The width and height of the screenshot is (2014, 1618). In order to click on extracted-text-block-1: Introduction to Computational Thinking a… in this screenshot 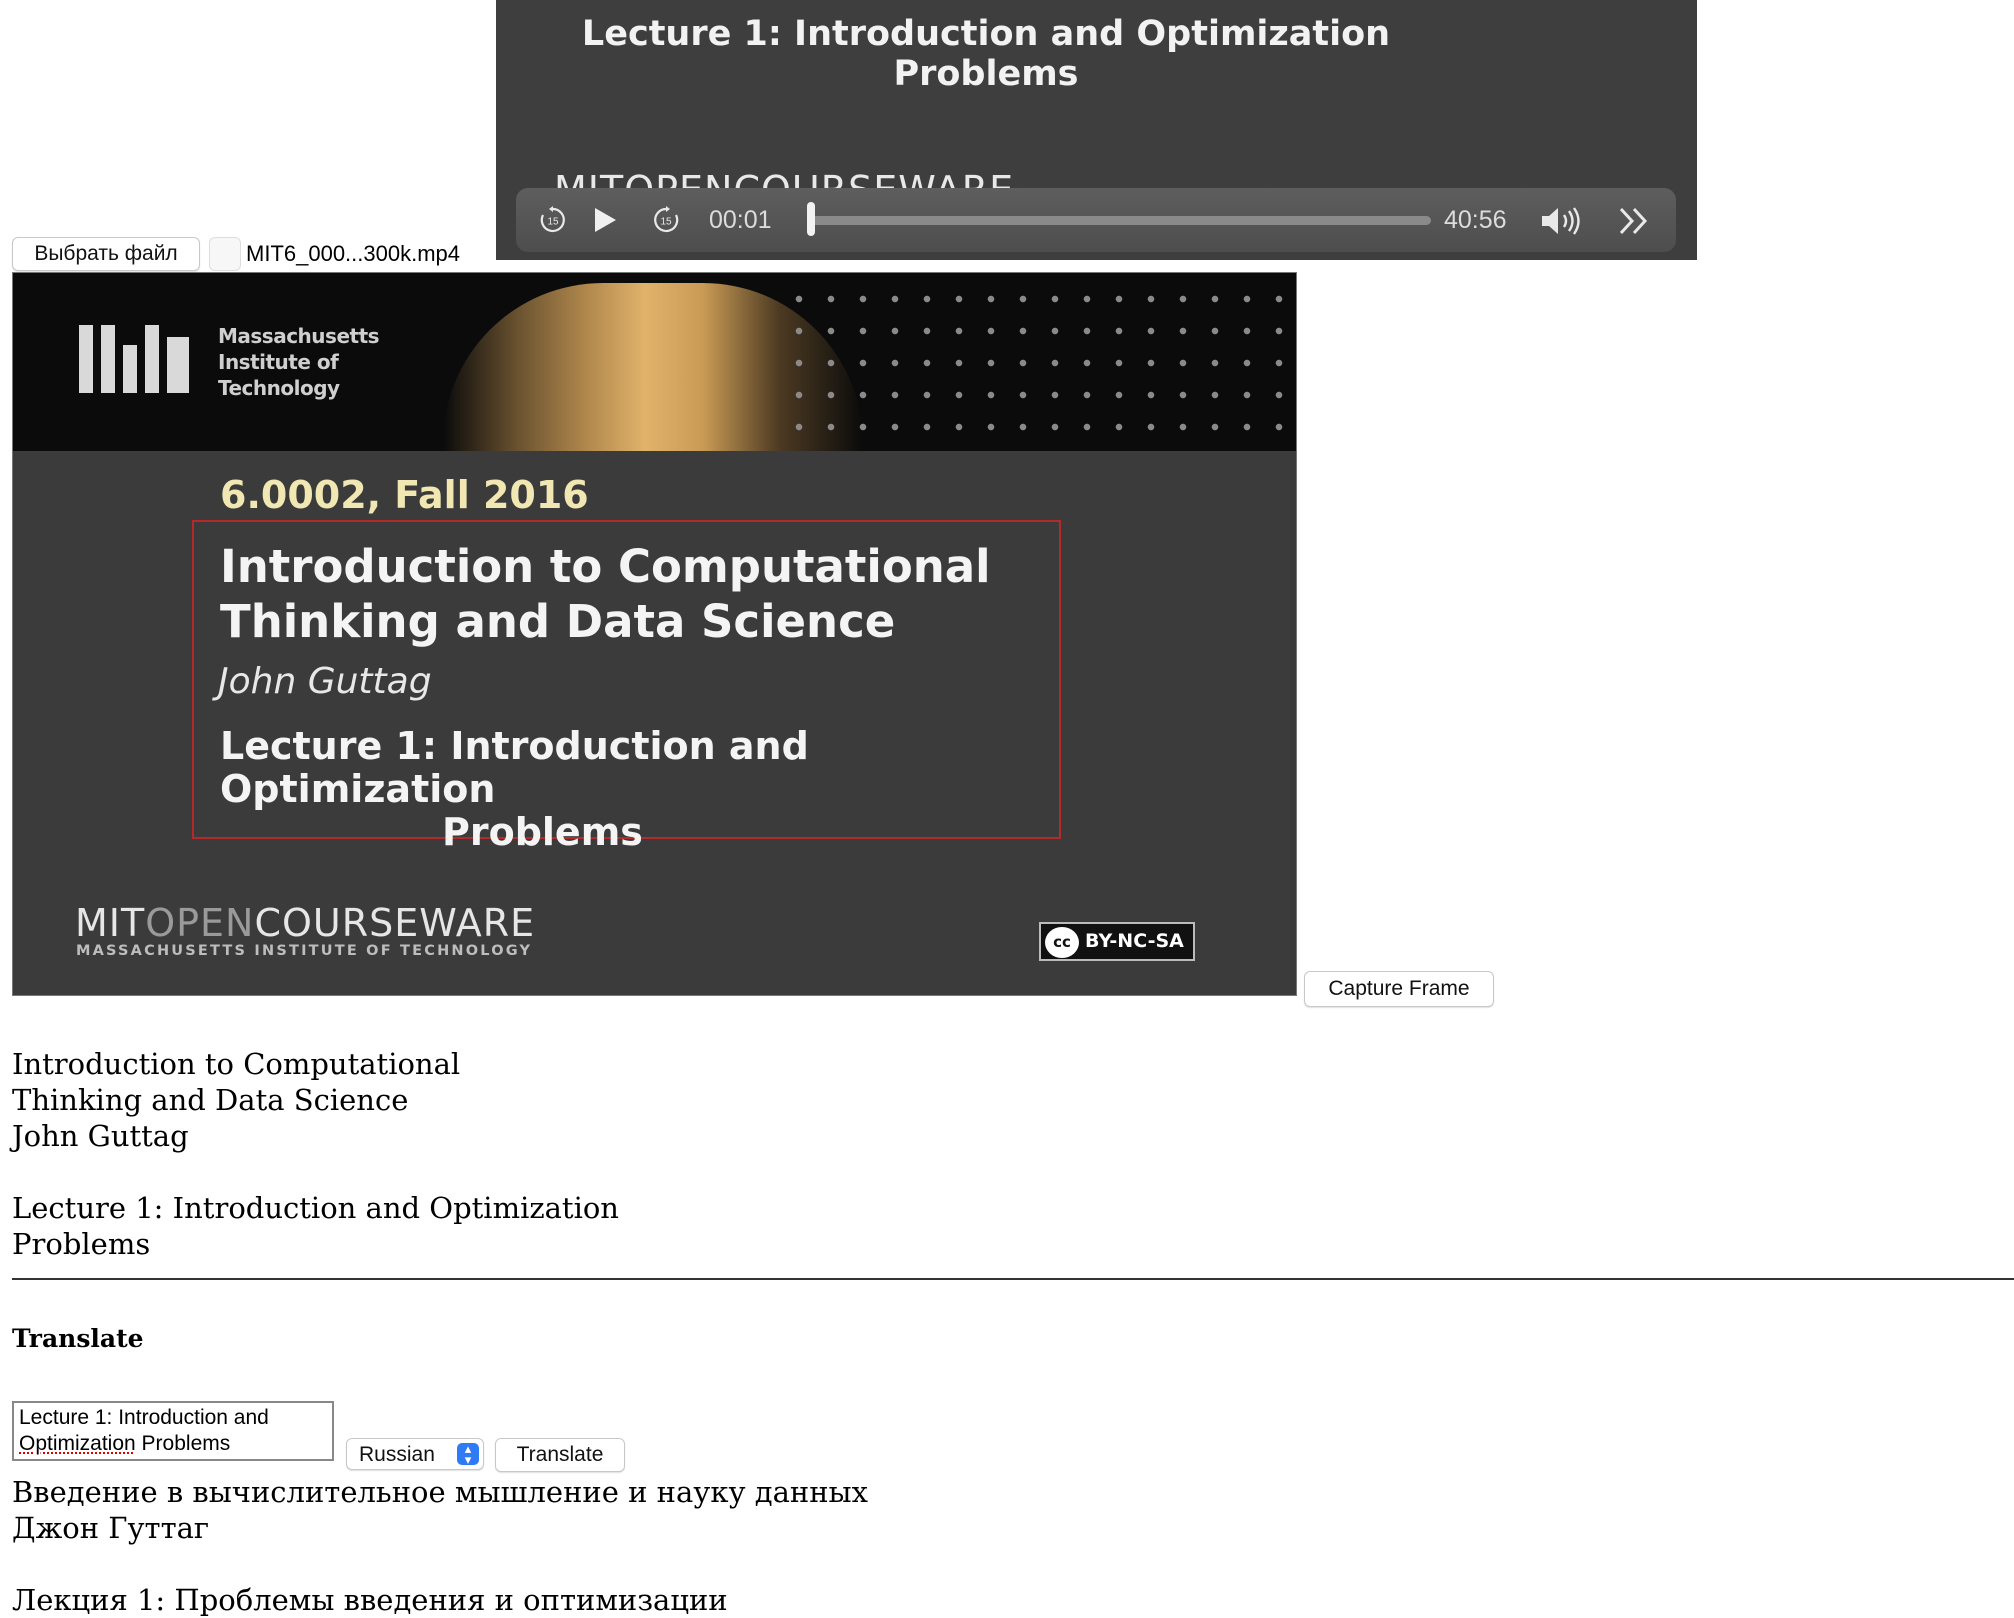, I will do `click(236, 1100)`.